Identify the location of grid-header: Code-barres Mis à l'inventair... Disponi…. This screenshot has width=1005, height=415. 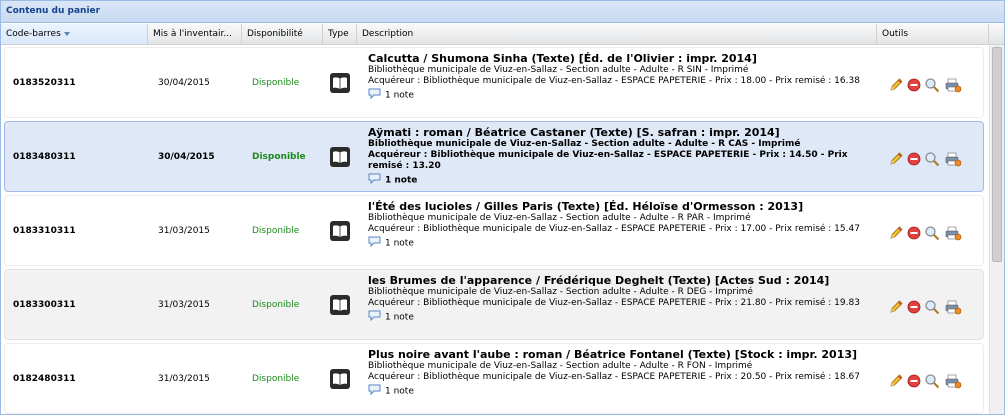
(502, 34).